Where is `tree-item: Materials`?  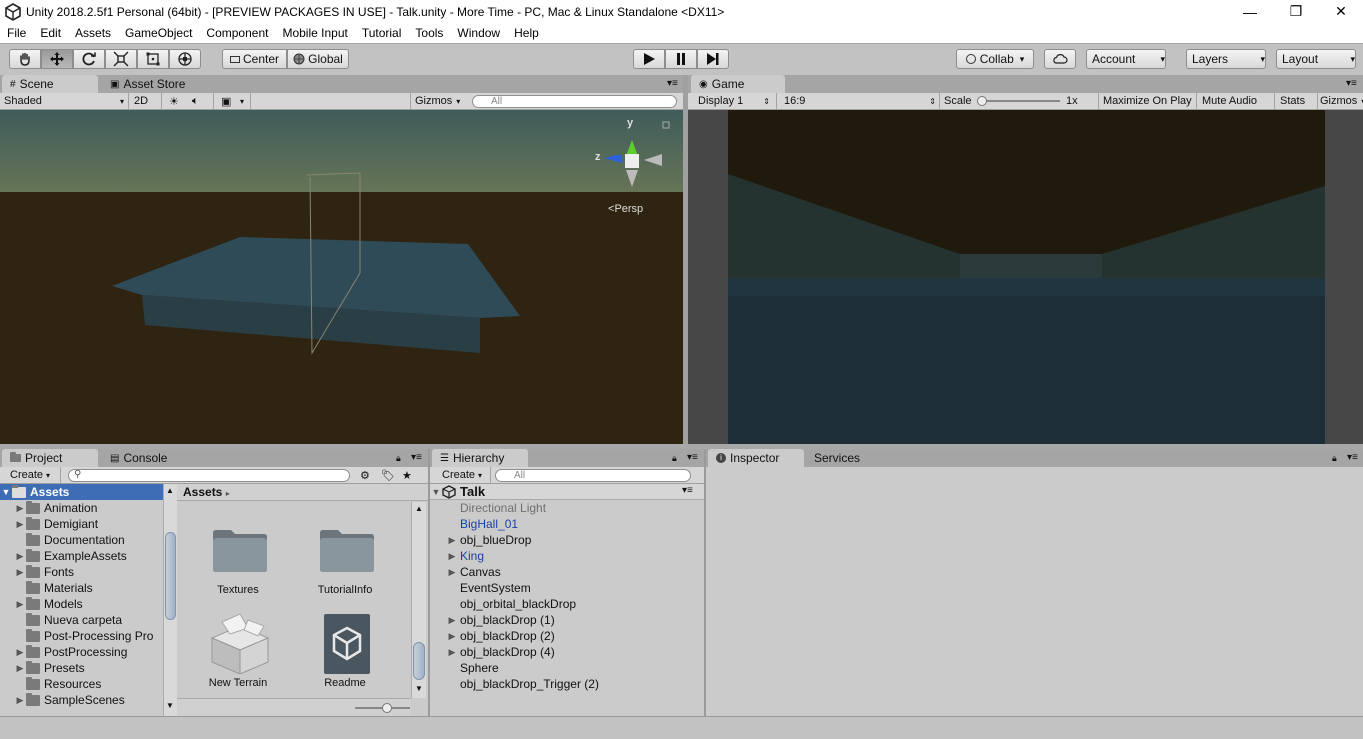 tree-item: Materials is located at coordinates (46, 588).